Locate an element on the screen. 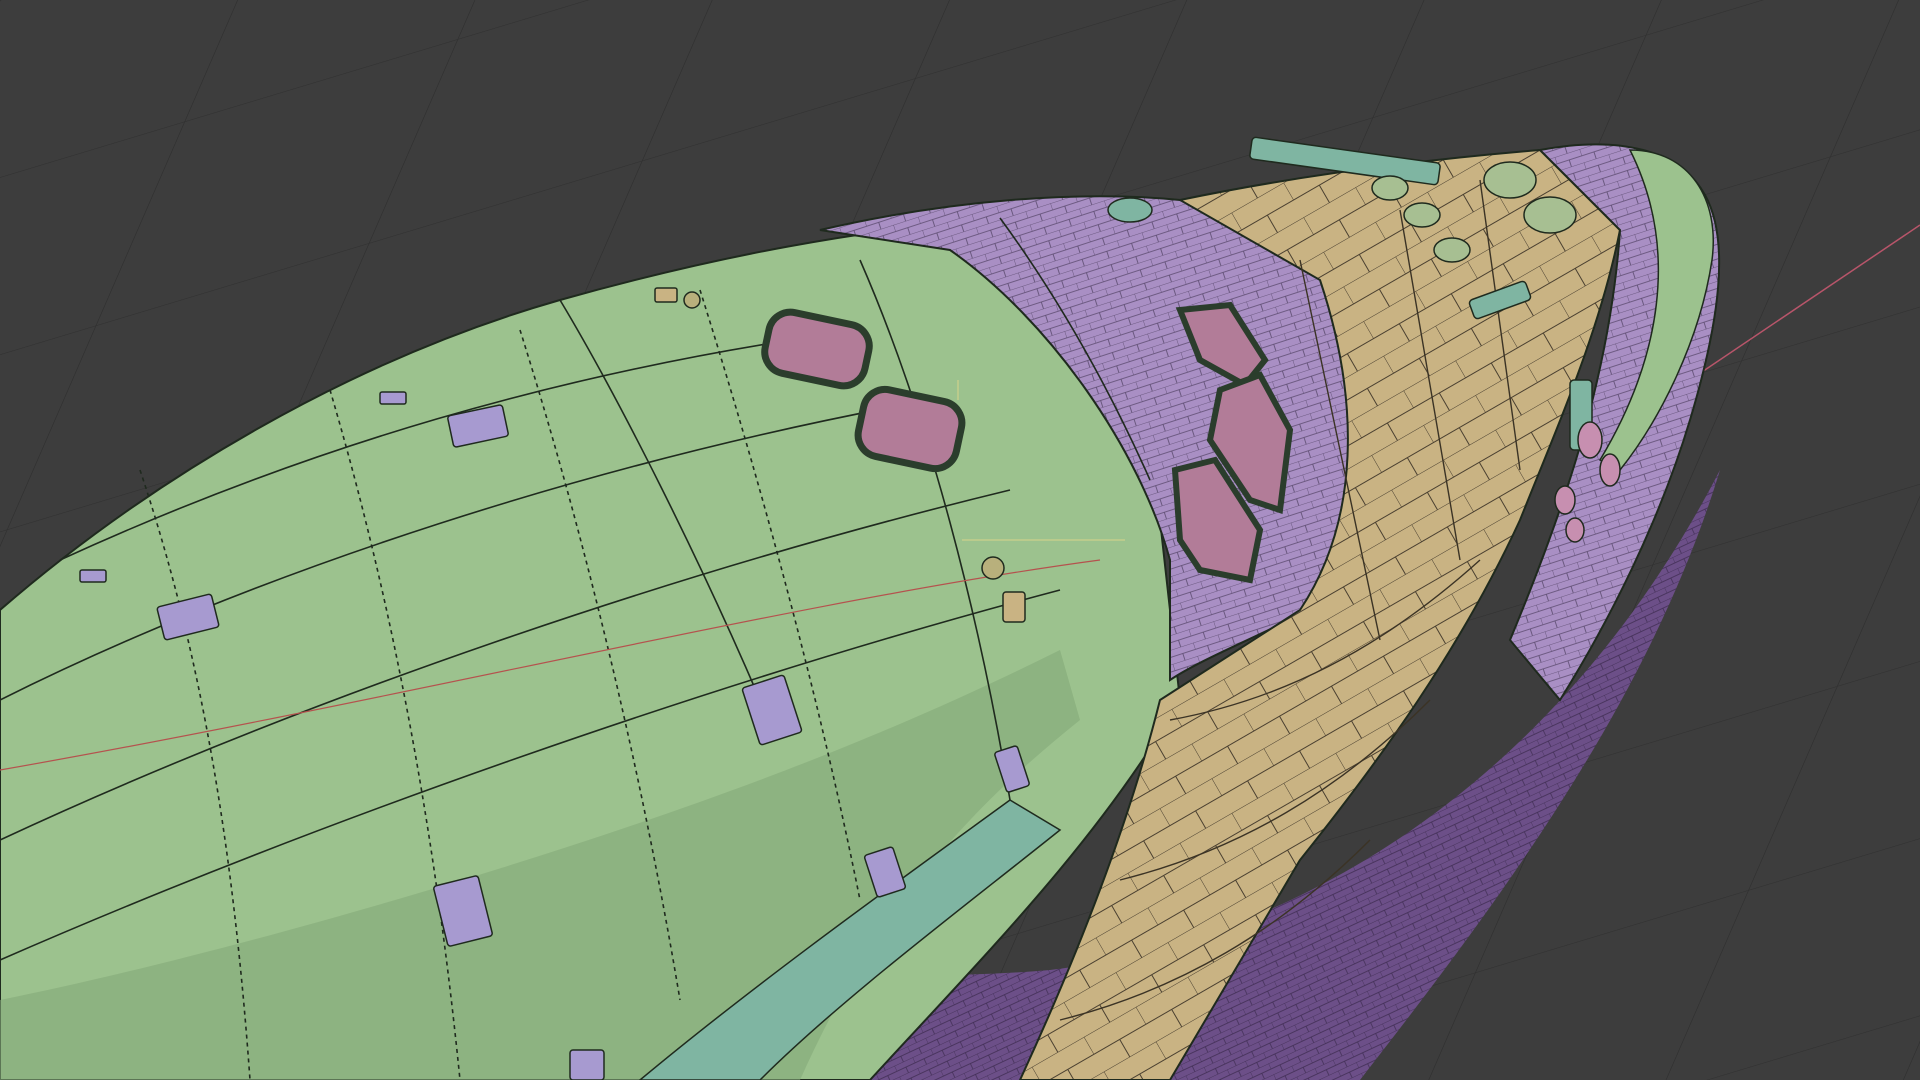 Image resolution: width=1920 pixels, height=1080 pixels. hatch-detail is located at coordinates (1130, 210).